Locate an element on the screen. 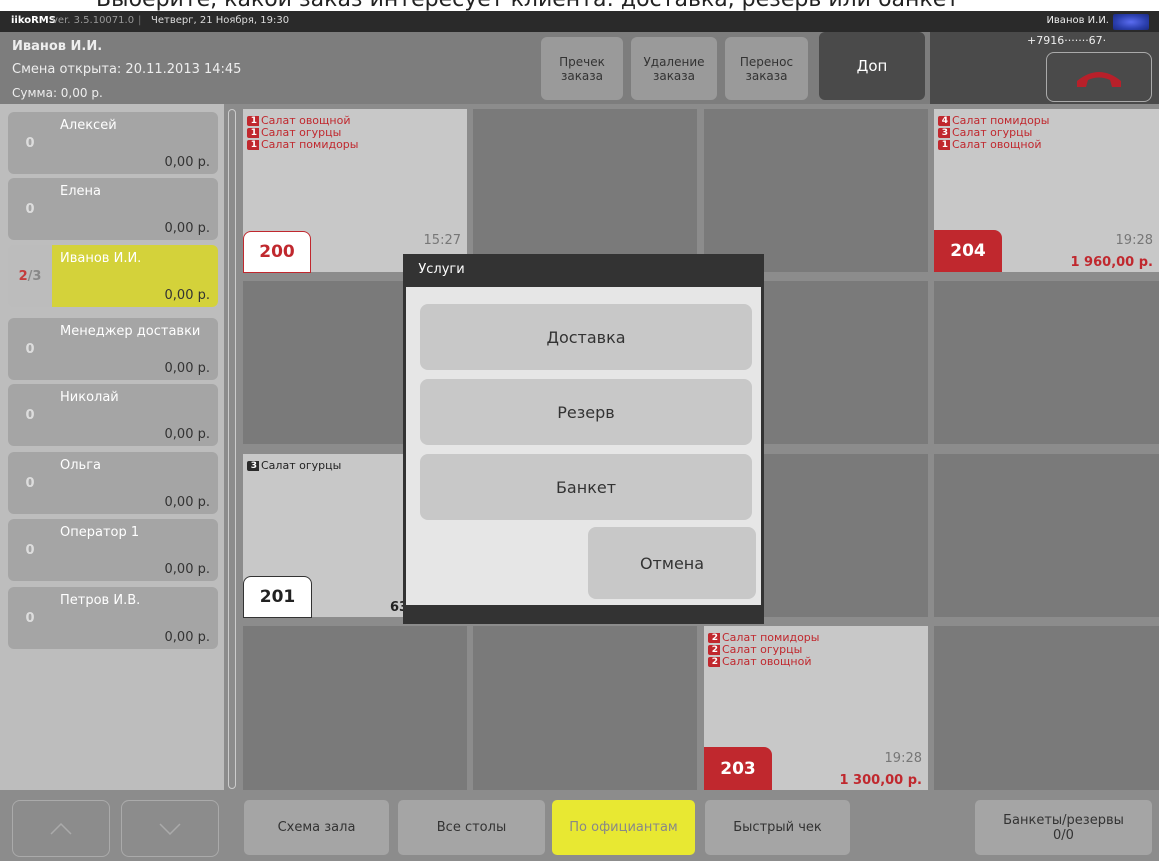 The image size is (1159, 861). cancel-button: Отмена is located at coordinates (672, 563).